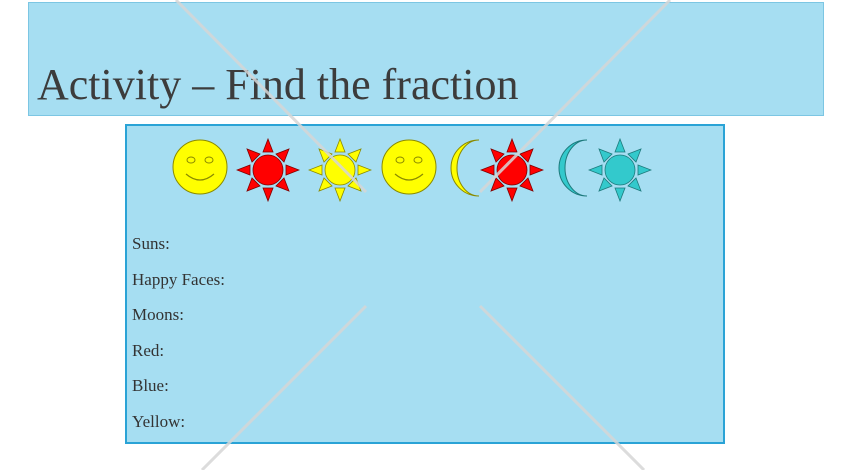 Image resolution: width=852 pixels, height=470 pixels. What do you see at coordinates (159, 421) in the screenshot?
I see `question-yellow: Yellow:` at bounding box center [159, 421].